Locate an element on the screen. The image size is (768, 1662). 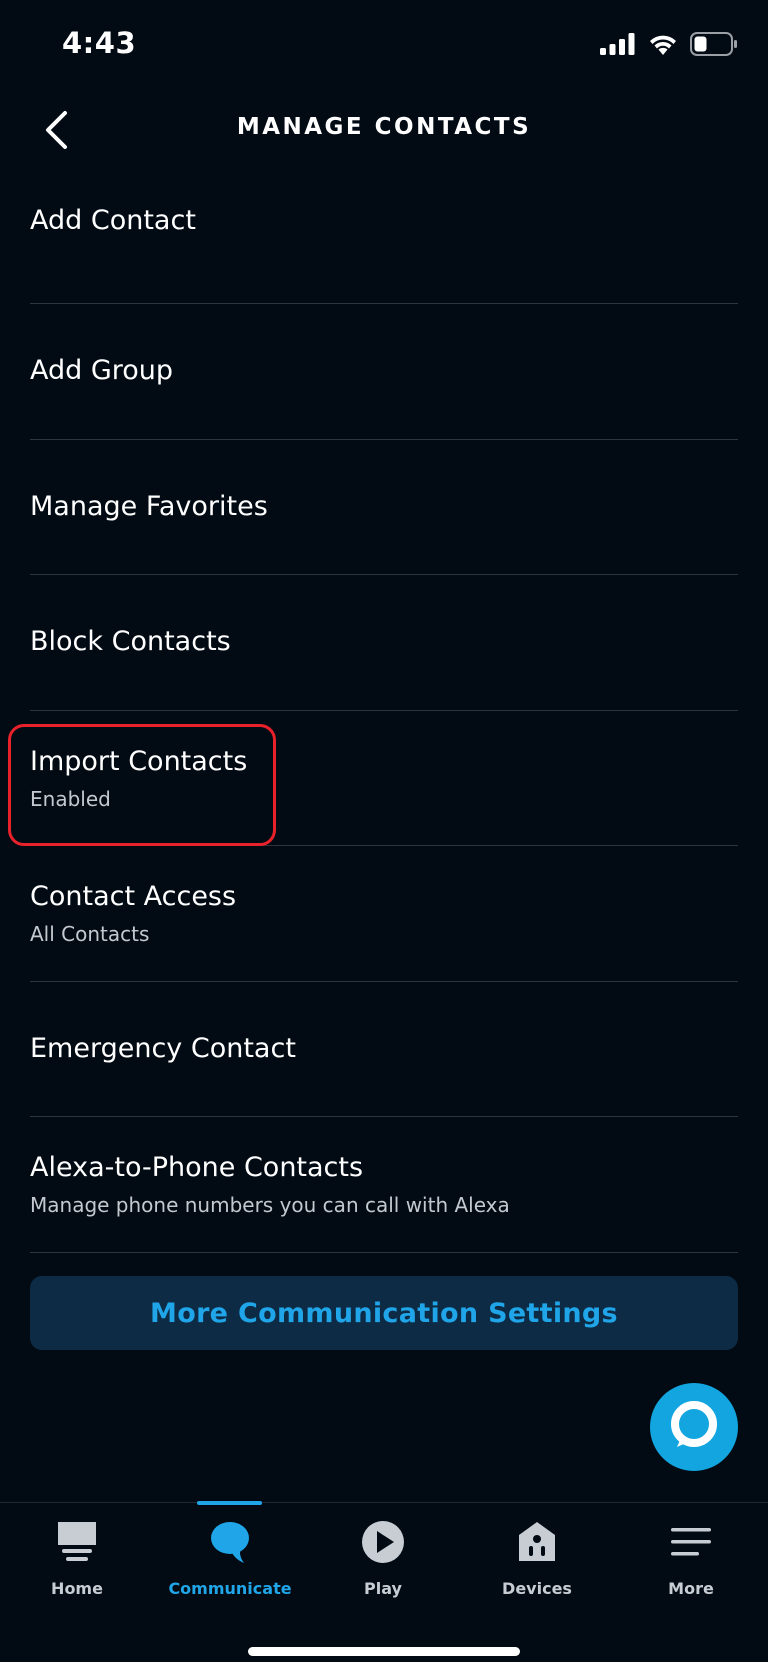
menu-item-title: Import Contacts is located at coordinates (139, 761).